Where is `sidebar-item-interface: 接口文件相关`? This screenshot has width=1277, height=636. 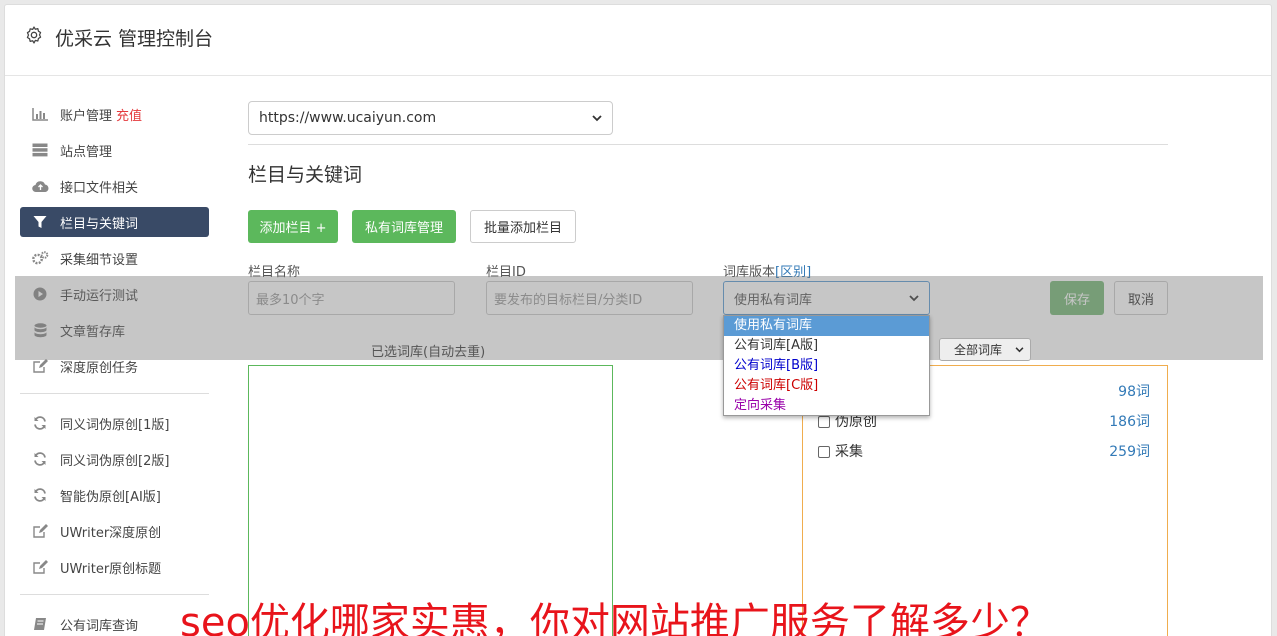 sidebar-item-interface: 接口文件相关 is located at coordinates (114, 186).